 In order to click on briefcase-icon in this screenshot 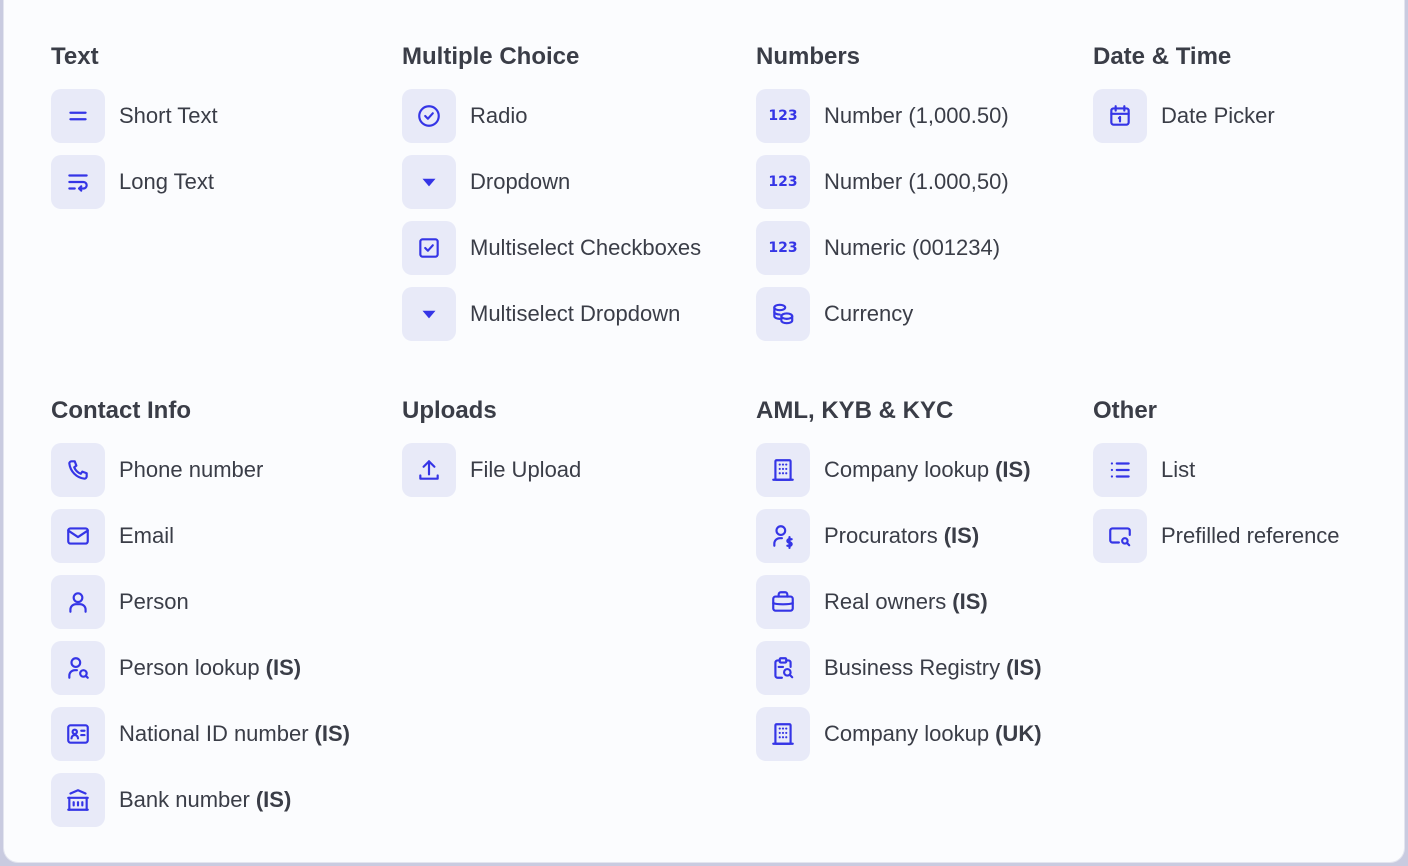, I will do `click(783, 602)`.